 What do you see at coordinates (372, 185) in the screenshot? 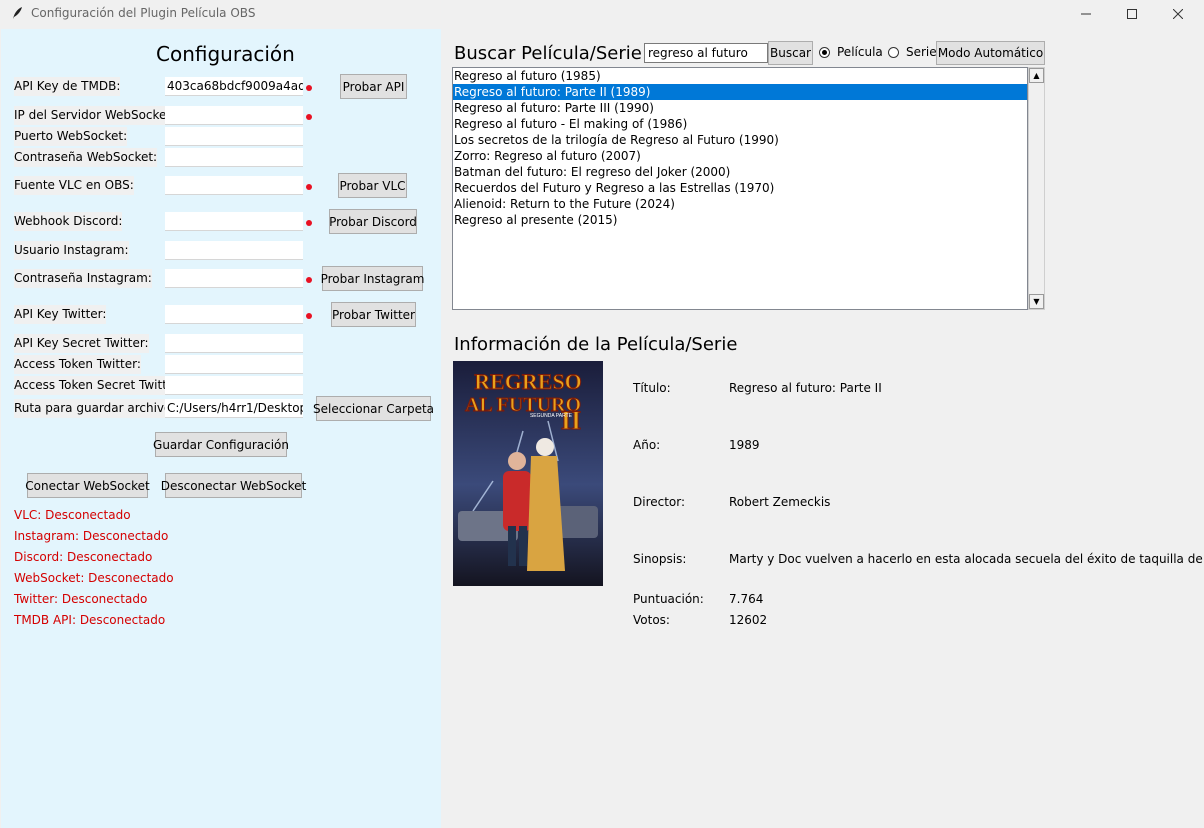
I see `test-vlc-button: Probar VLC` at bounding box center [372, 185].